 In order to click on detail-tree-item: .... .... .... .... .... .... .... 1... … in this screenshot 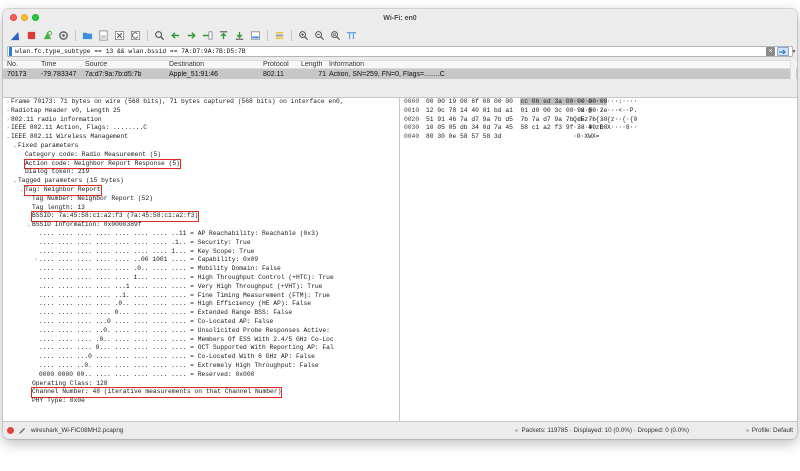, I will do `click(201, 252)`.